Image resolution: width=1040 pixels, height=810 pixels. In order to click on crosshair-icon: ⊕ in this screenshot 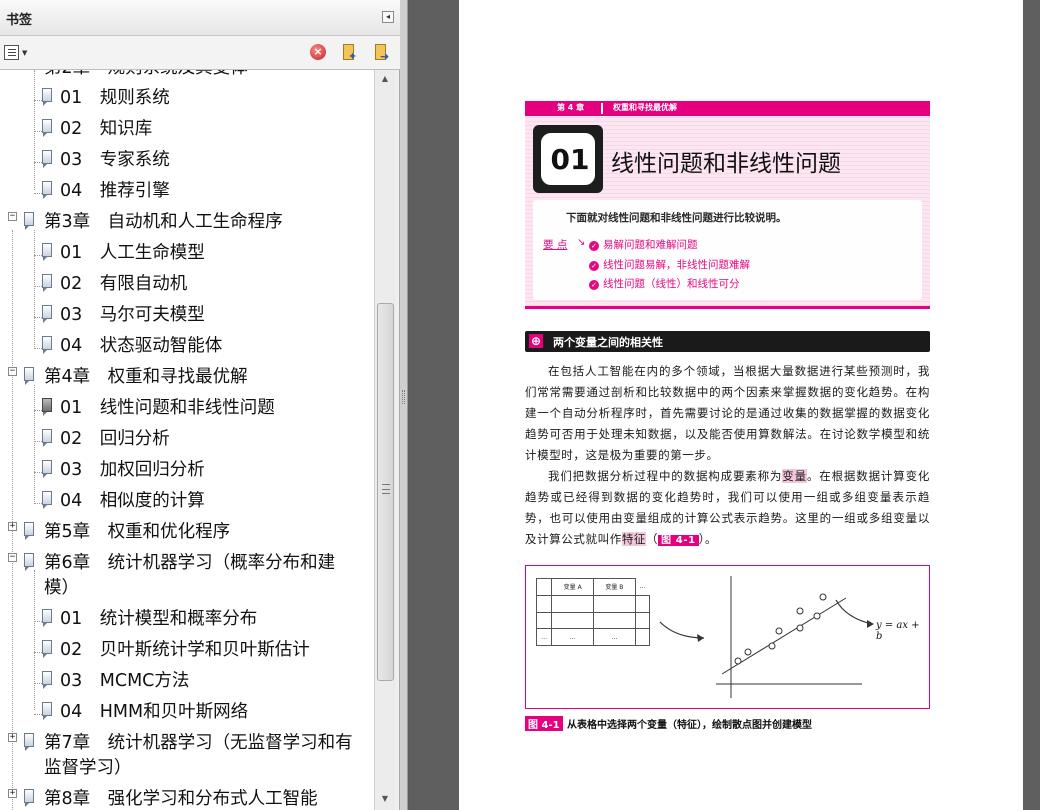, I will do `click(536, 341)`.